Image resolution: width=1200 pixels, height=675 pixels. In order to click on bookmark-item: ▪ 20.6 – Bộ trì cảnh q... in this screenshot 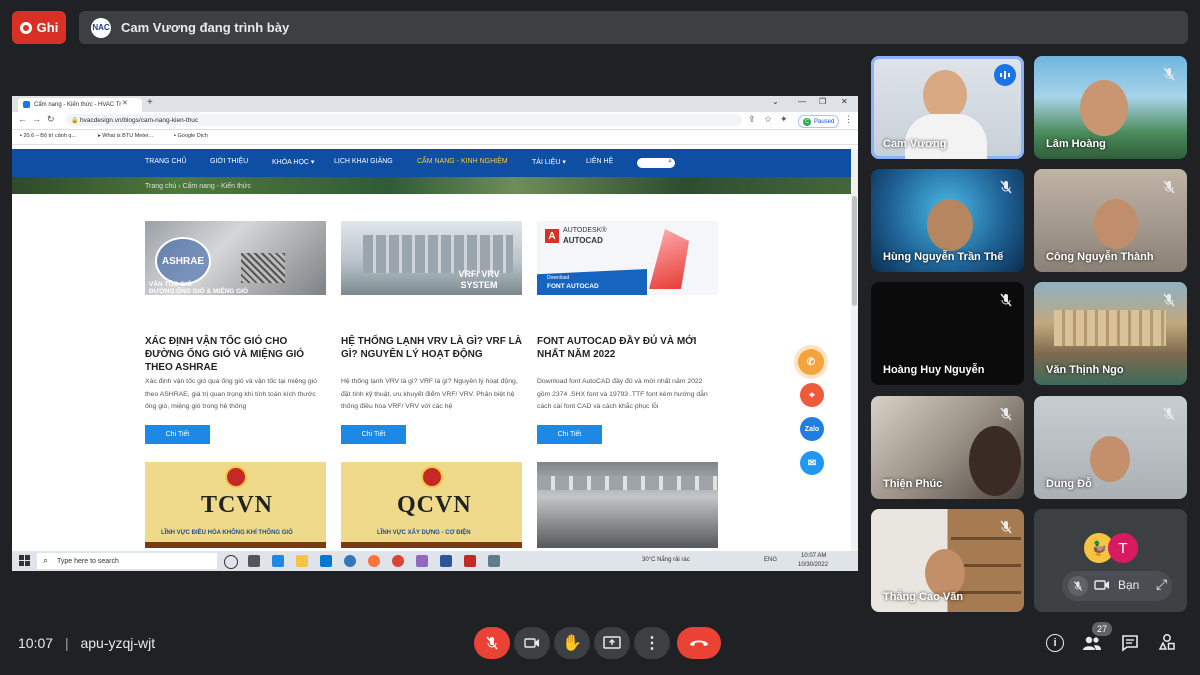, I will do `click(48, 136)`.